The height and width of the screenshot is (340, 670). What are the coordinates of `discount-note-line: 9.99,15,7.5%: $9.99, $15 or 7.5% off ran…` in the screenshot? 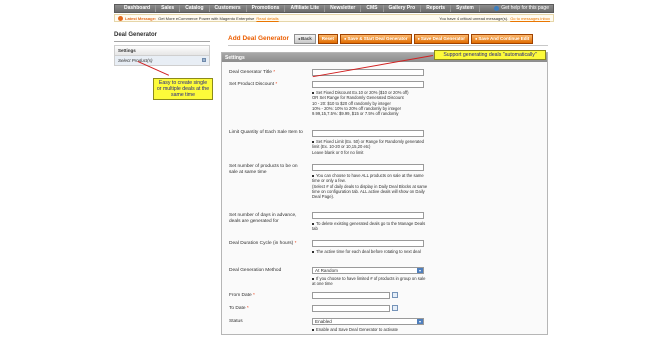 It's located at (355, 114).